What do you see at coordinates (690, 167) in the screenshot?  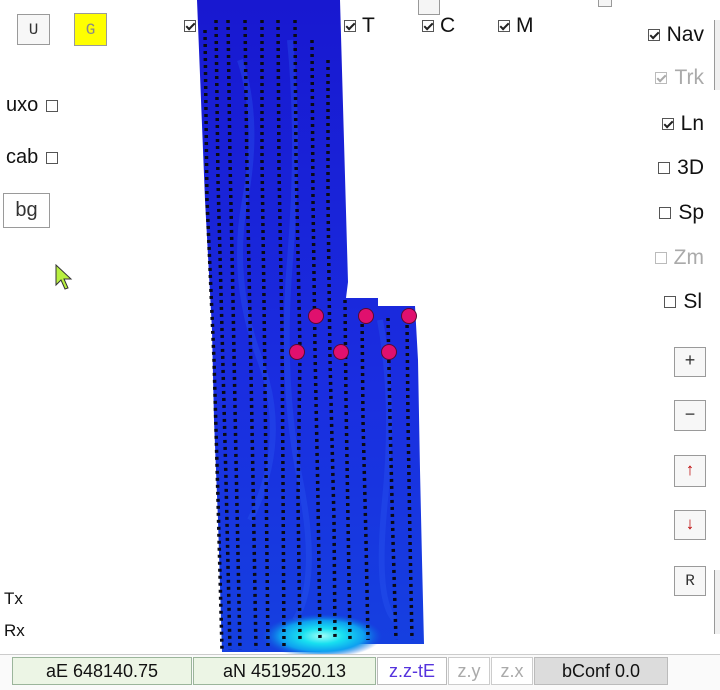 I see `3d-label: 3D` at bounding box center [690, 167].